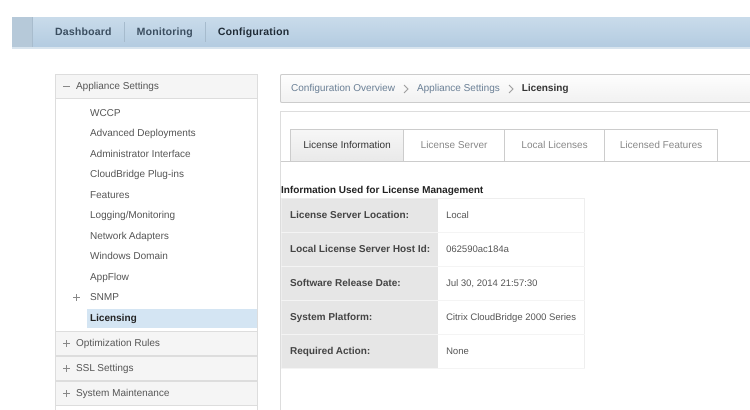 The height and width of the screenshot is (410, 750). Describe the element at coordinates (511, 351) in the screenshot. I see `field-value: None` at that location.